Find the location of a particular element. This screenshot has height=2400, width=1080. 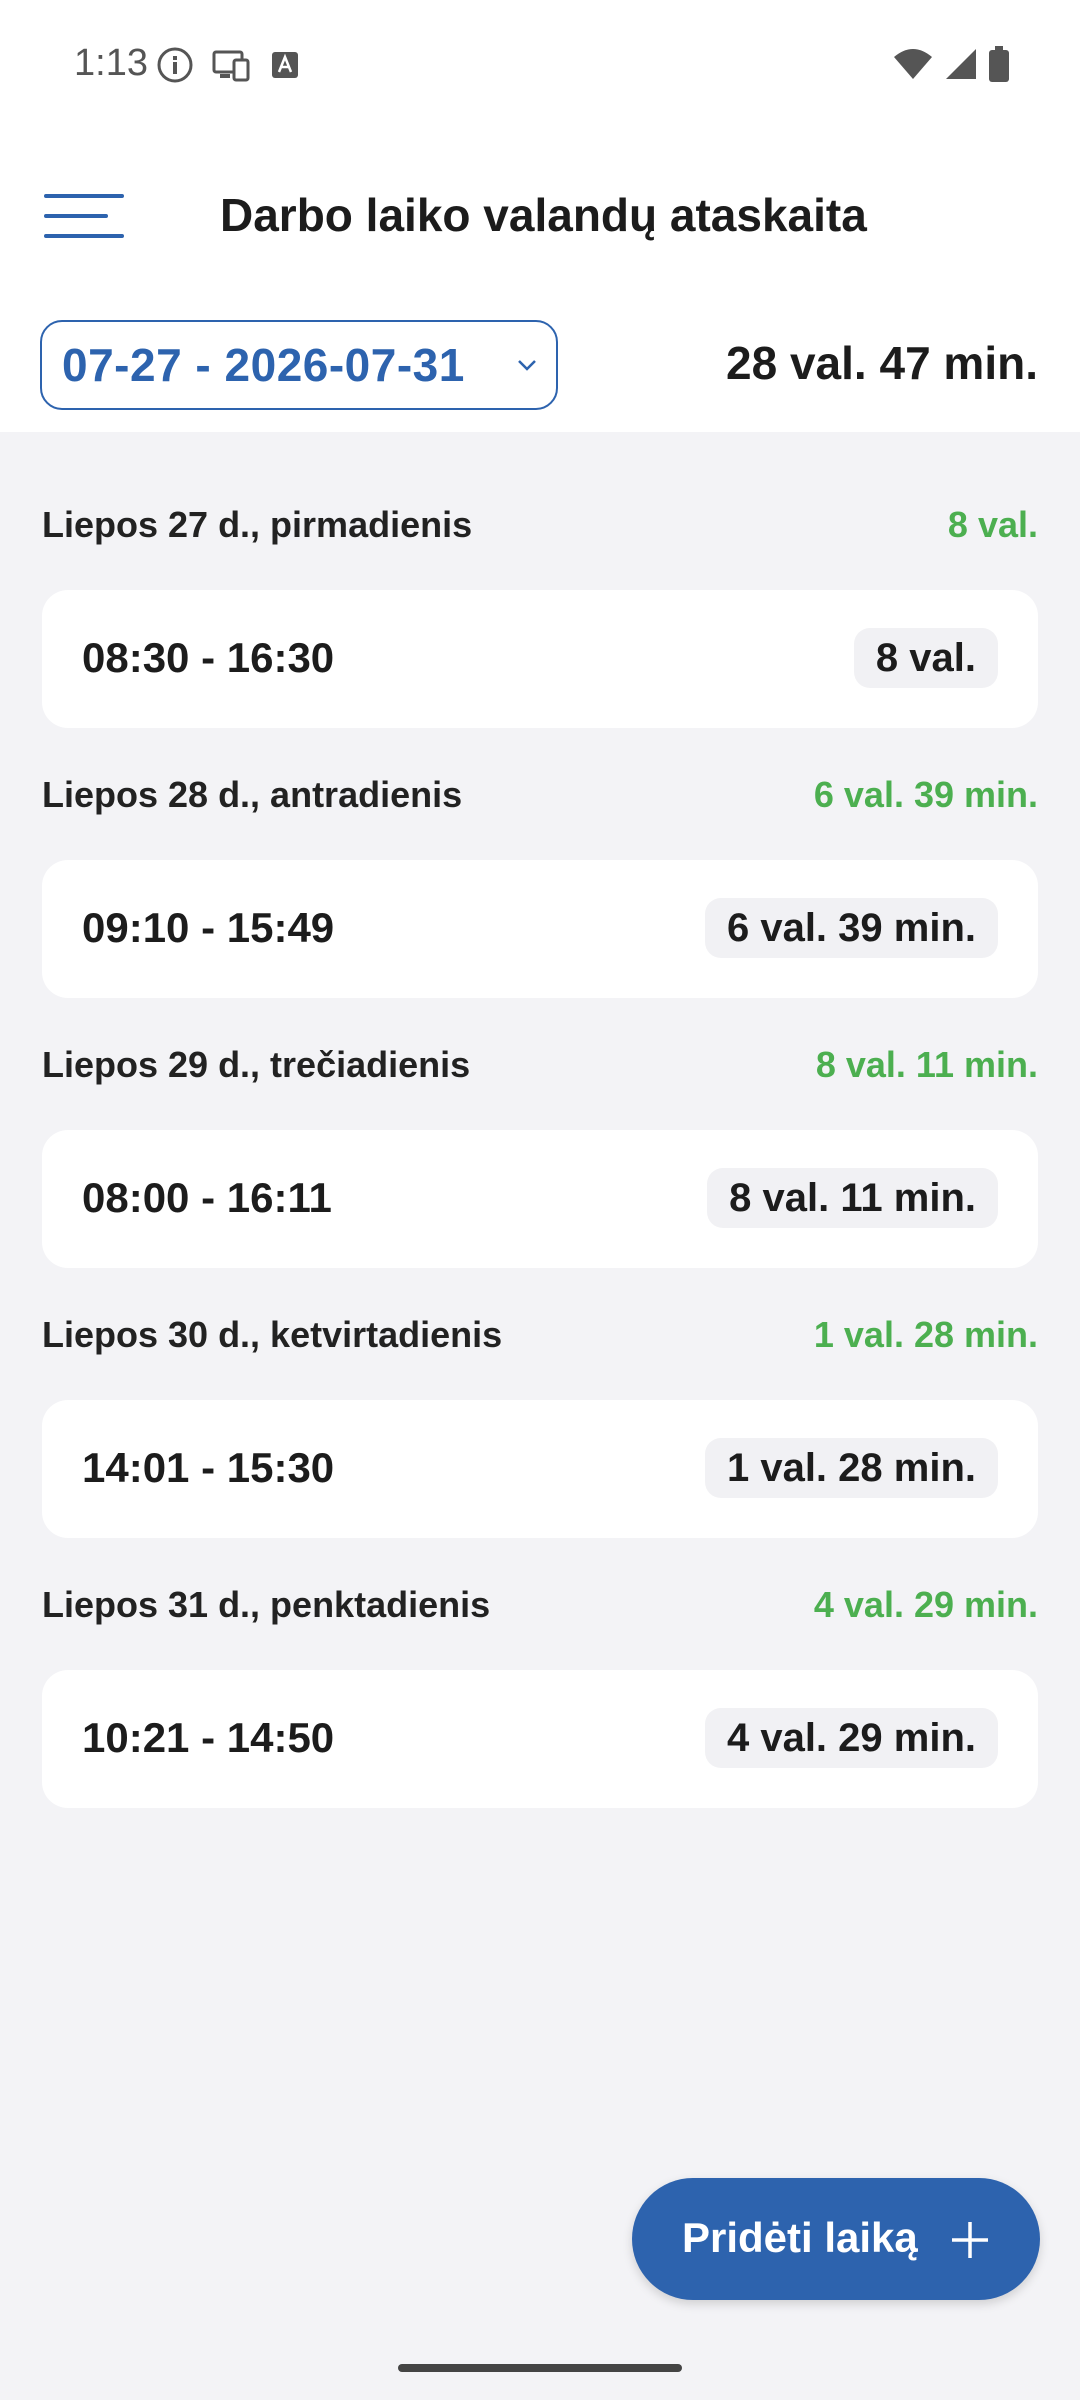

status-icons-left is located at coordinates (228, 65).